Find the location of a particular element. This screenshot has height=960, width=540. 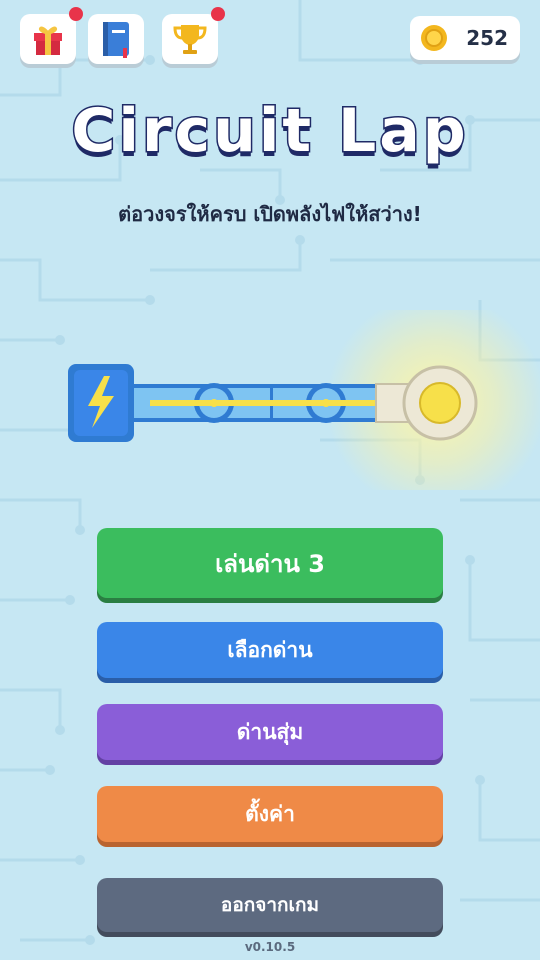

play-level-label: เล่นด่าน 3 is located at coordinates (270, 563).